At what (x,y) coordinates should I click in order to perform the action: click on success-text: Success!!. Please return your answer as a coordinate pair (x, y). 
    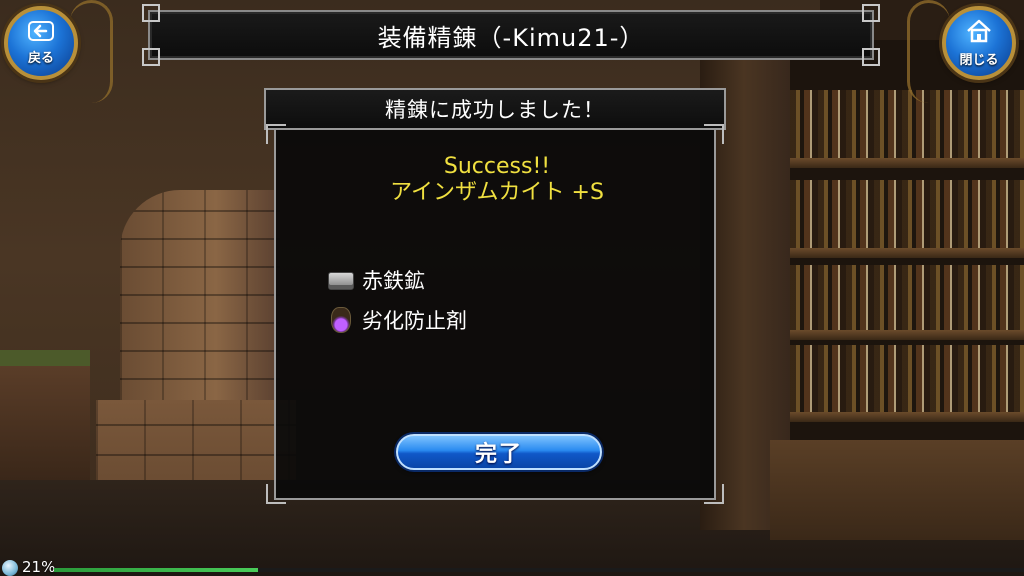
    Looking at the image, I should click on (497, 166).